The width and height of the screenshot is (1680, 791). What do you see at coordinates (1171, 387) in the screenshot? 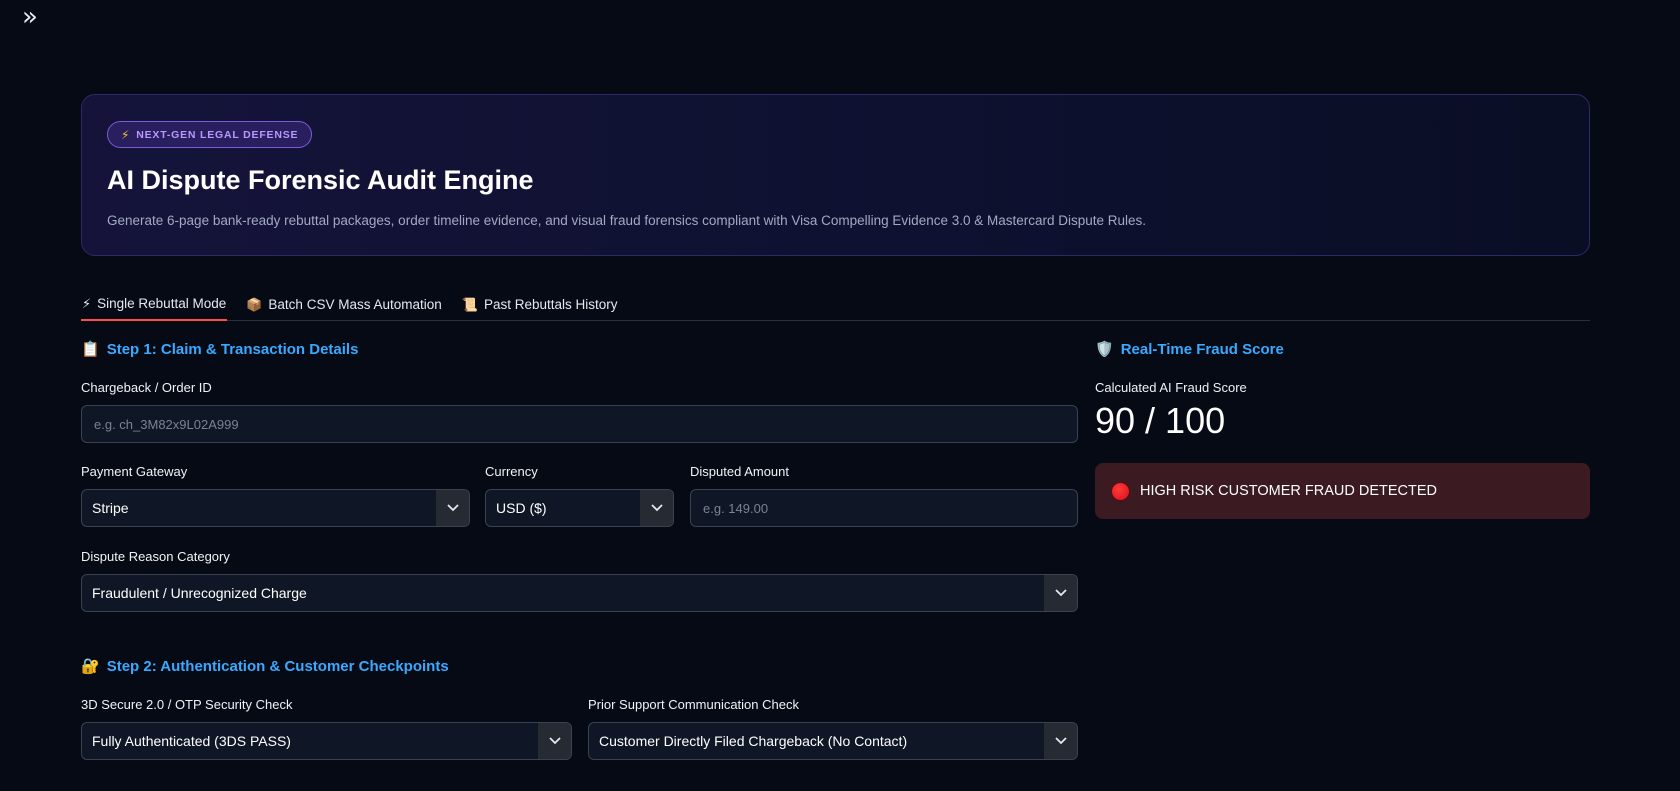
I see `fraud-score-label: Calculated AI Fraud Score` at bounding box center [1171, 387].